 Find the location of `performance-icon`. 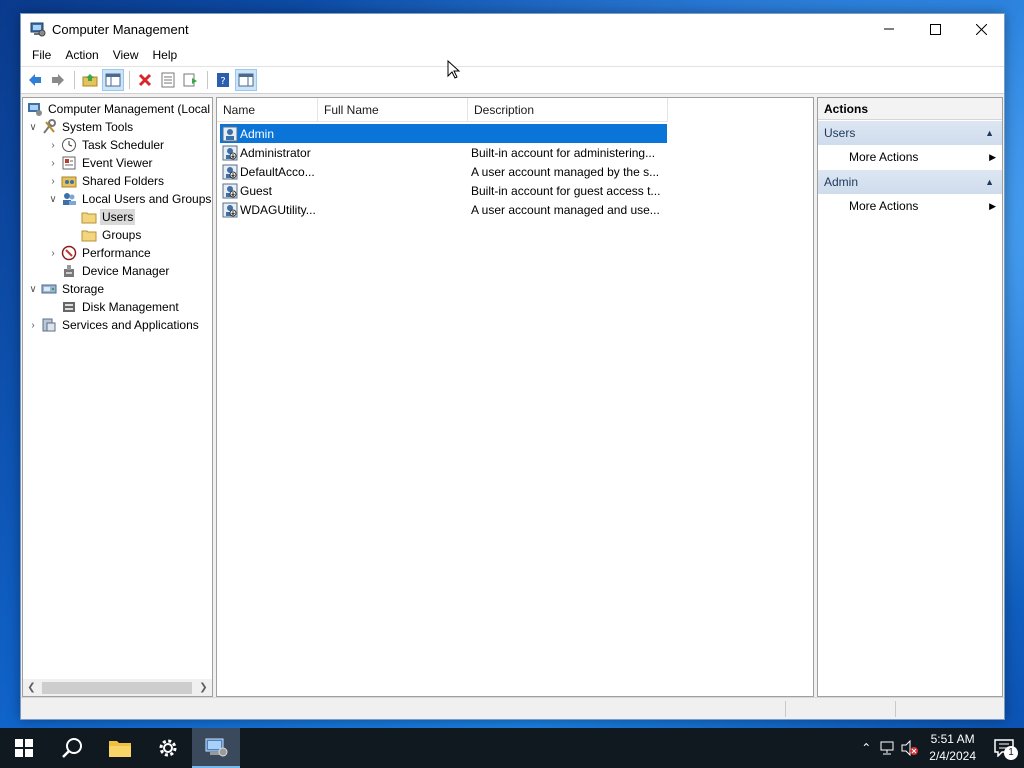

performance-icon is located at coordinates (69, 253).